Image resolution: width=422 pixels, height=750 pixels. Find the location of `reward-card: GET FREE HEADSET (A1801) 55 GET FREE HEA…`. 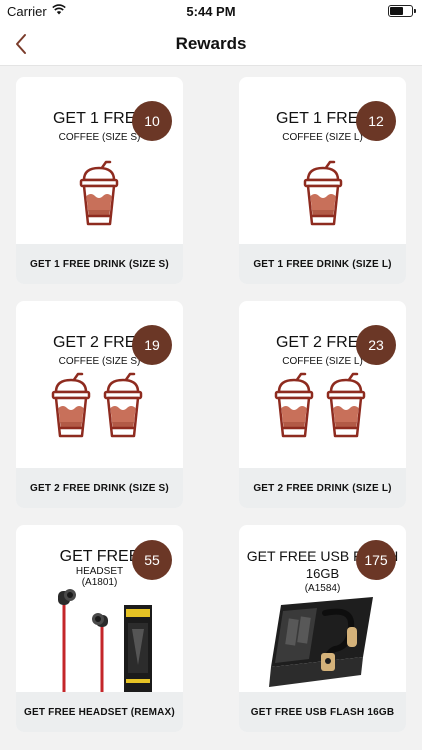

reward-card: GET FREE HEADSET (A1801) 55 GET FREE HEA… is located at coordinates (99, 628).